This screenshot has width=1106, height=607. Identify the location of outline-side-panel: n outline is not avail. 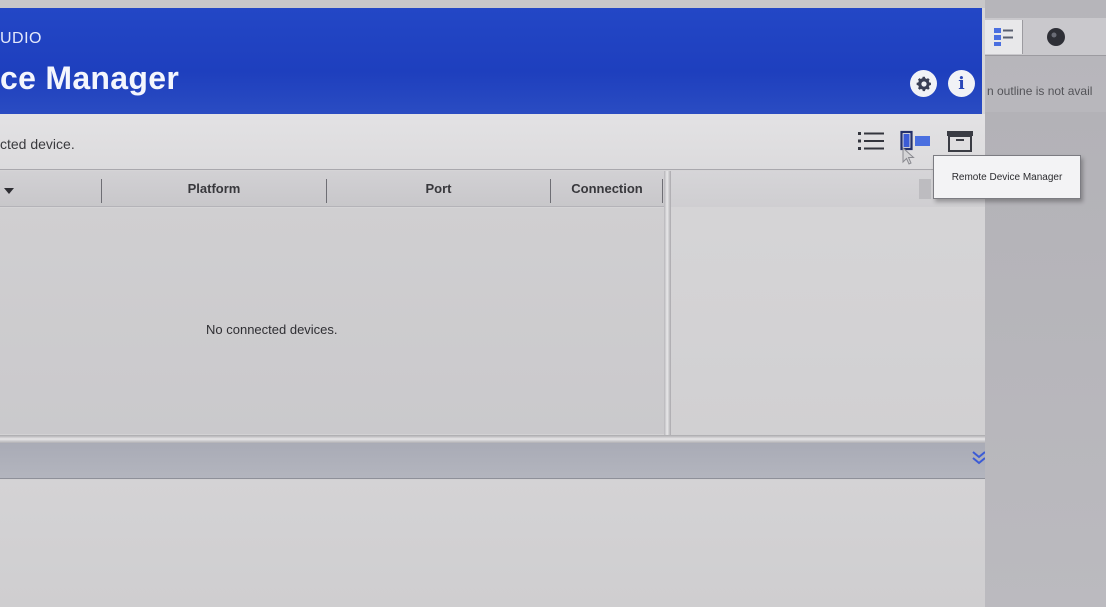
(1045, 303).